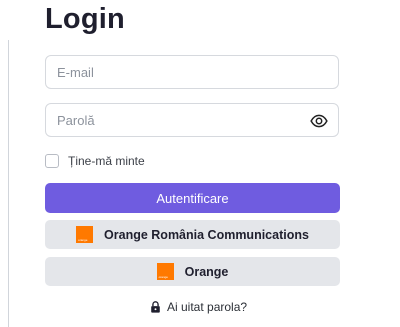 The height and width of the screenshot is (327, 400). I want to click on password-field, so click(192, 120).